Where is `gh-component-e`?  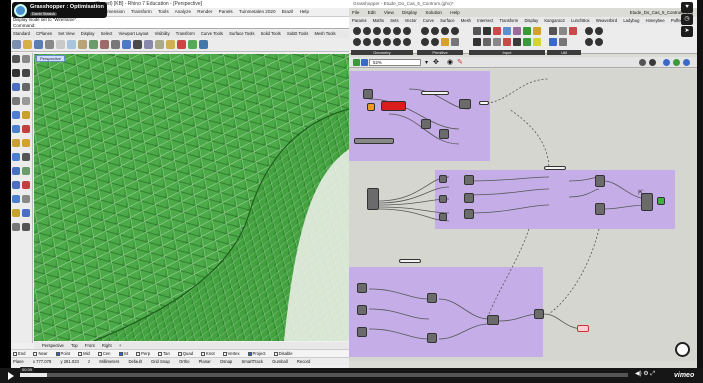 gh-component-e is located at coordinates (443, 179).